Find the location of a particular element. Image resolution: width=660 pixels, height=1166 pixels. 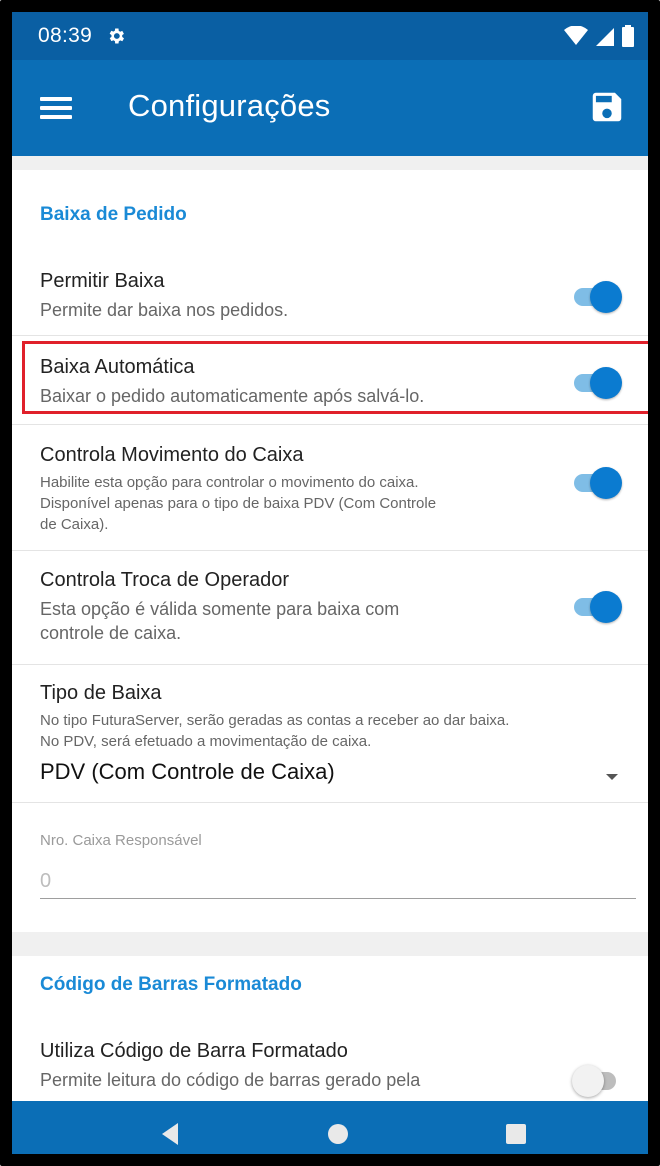

menu-icon is located at coordinates (56, 108).